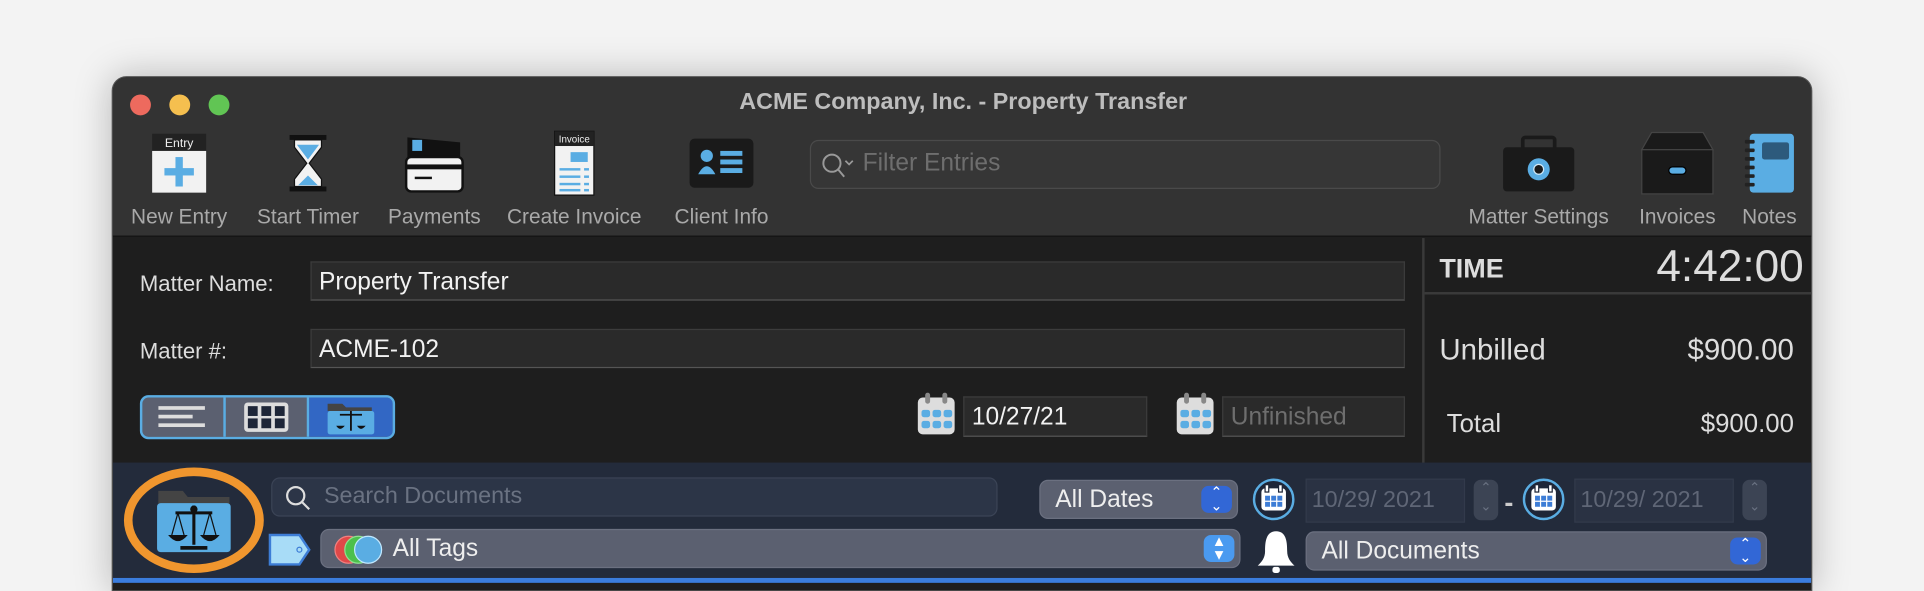  What do you see at coordinates (435, 548) in the screenshot?
I see `tags-filter-value: All Tags` at bounding box center [435, 548].